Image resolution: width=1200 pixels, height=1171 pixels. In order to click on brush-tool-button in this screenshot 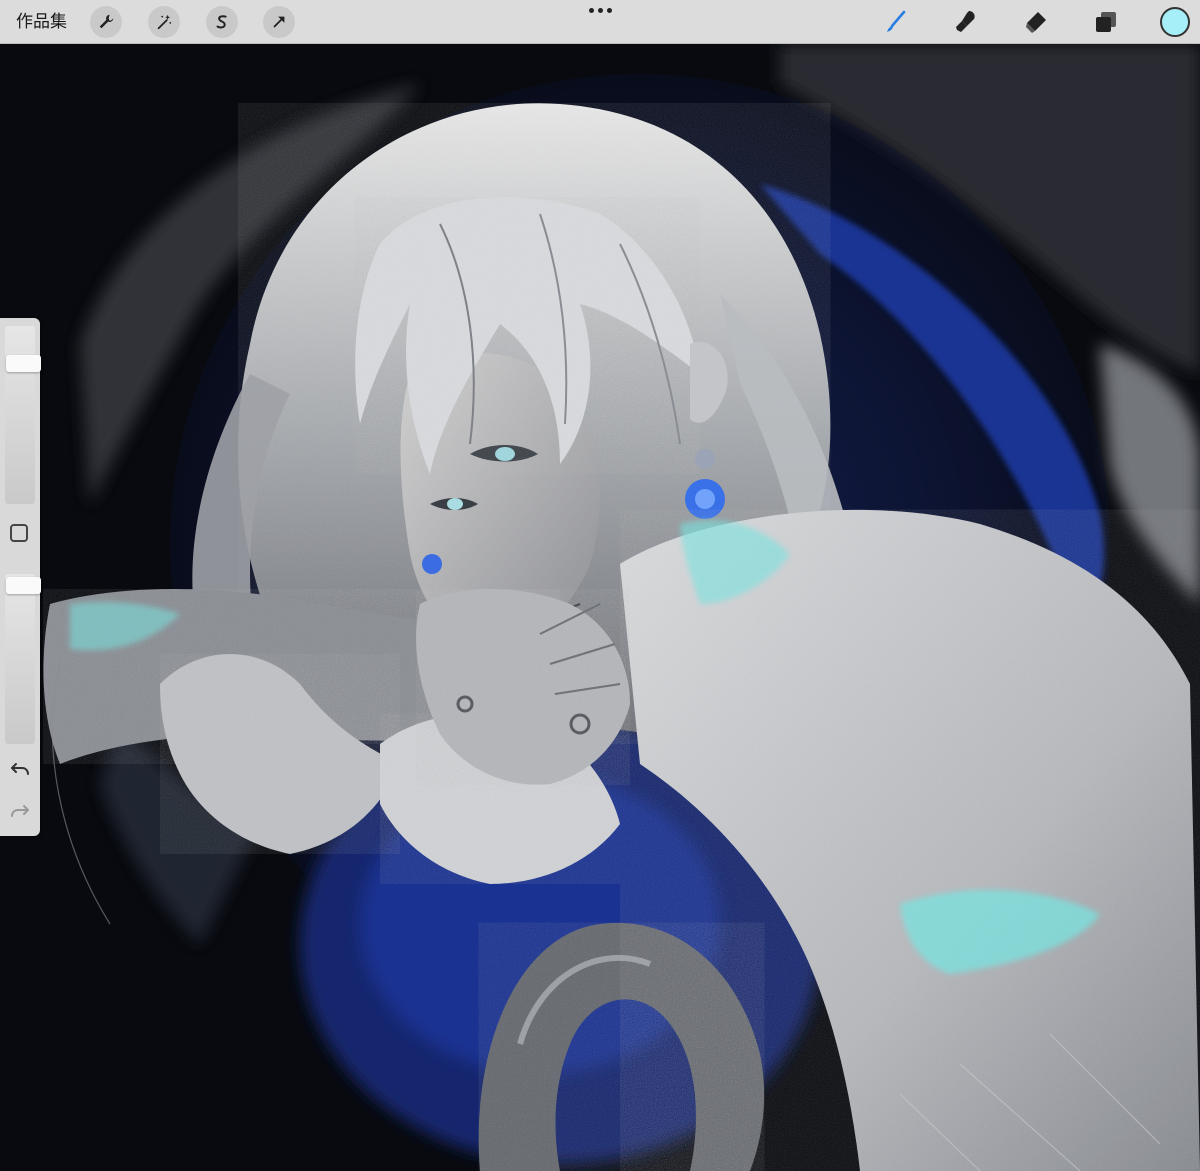, I will do `click(896, 22)`.